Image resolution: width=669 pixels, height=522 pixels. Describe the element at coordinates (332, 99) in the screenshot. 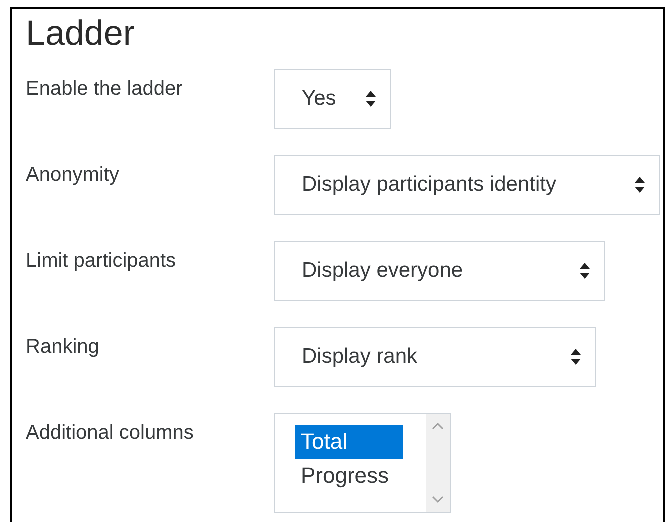

I see `dropdown-select: Yes` at that location.